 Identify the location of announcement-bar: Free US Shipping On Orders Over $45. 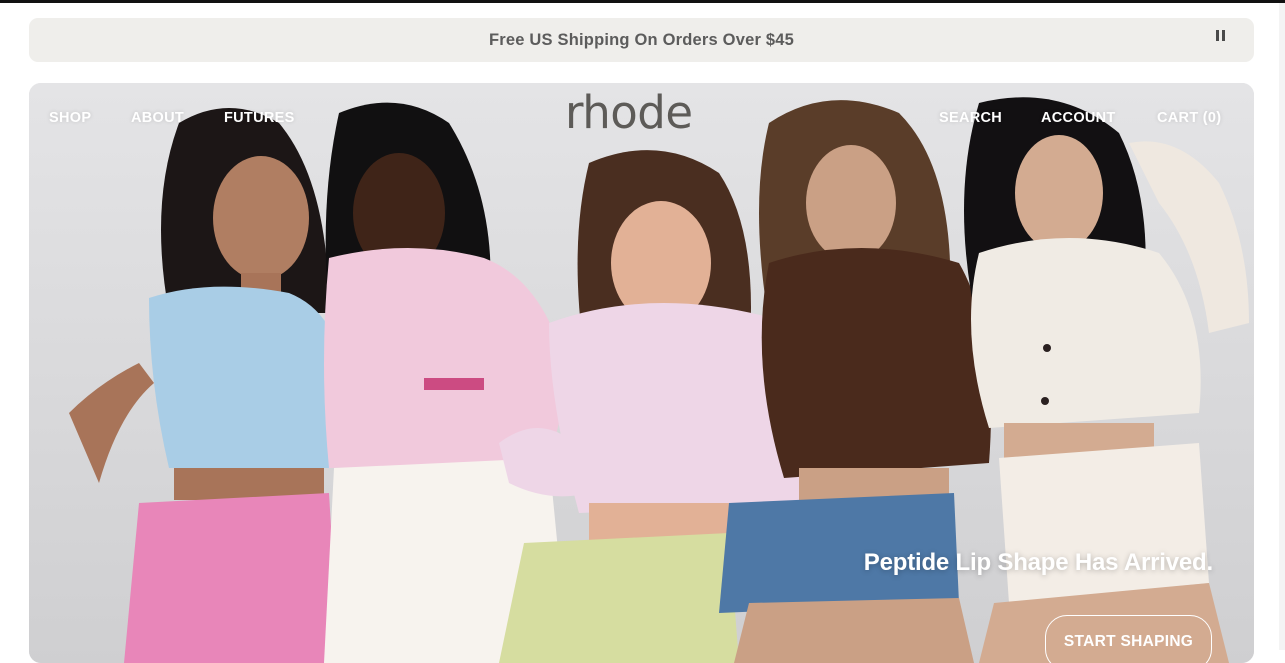
(641, 40).